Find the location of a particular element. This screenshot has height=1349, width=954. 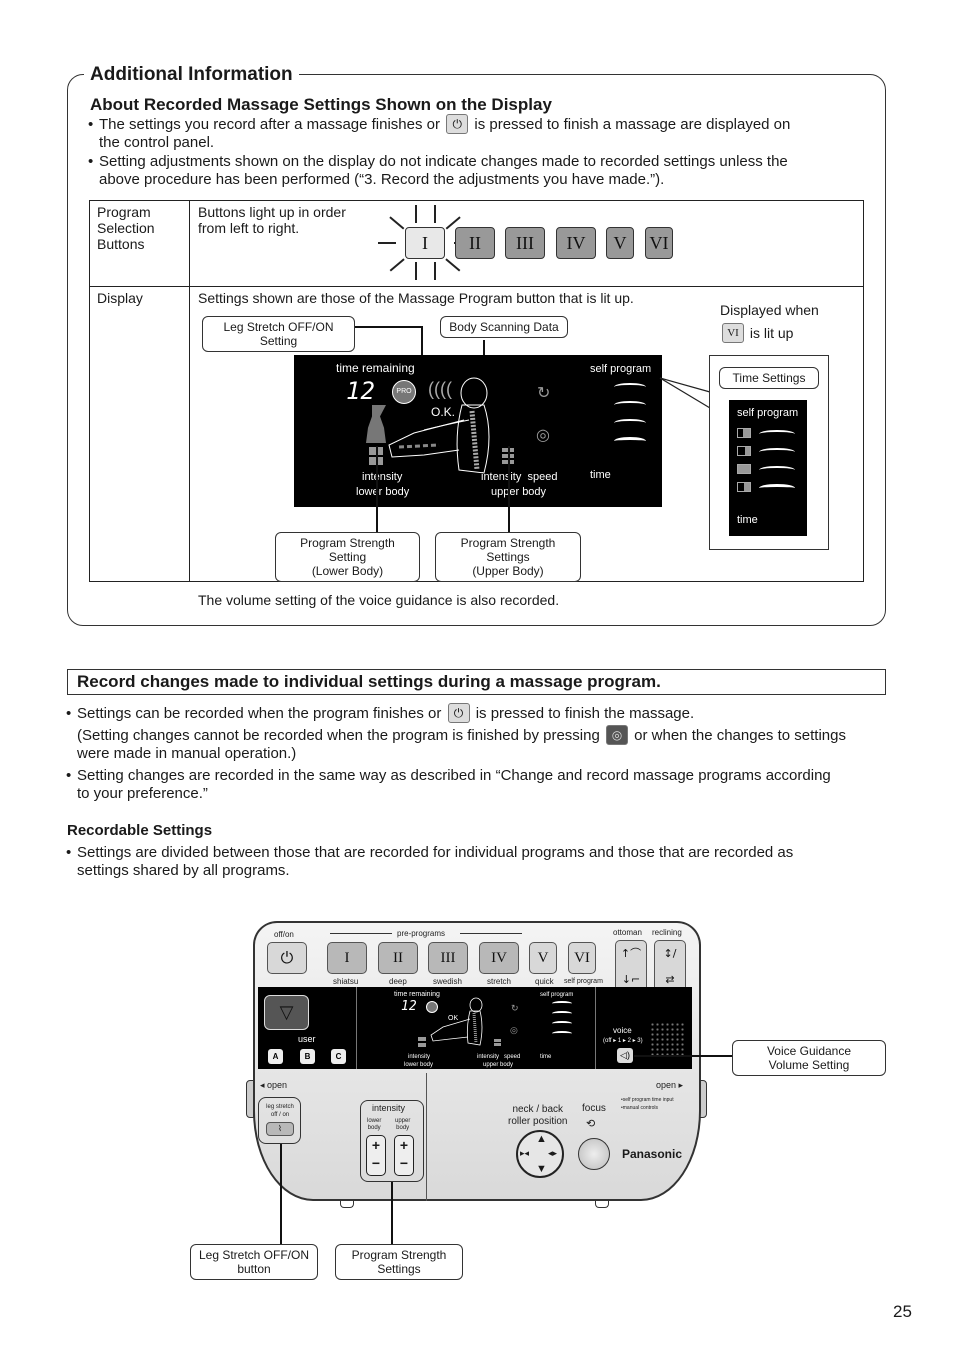

page-number: 25 is located at coordinates (902, 1311).